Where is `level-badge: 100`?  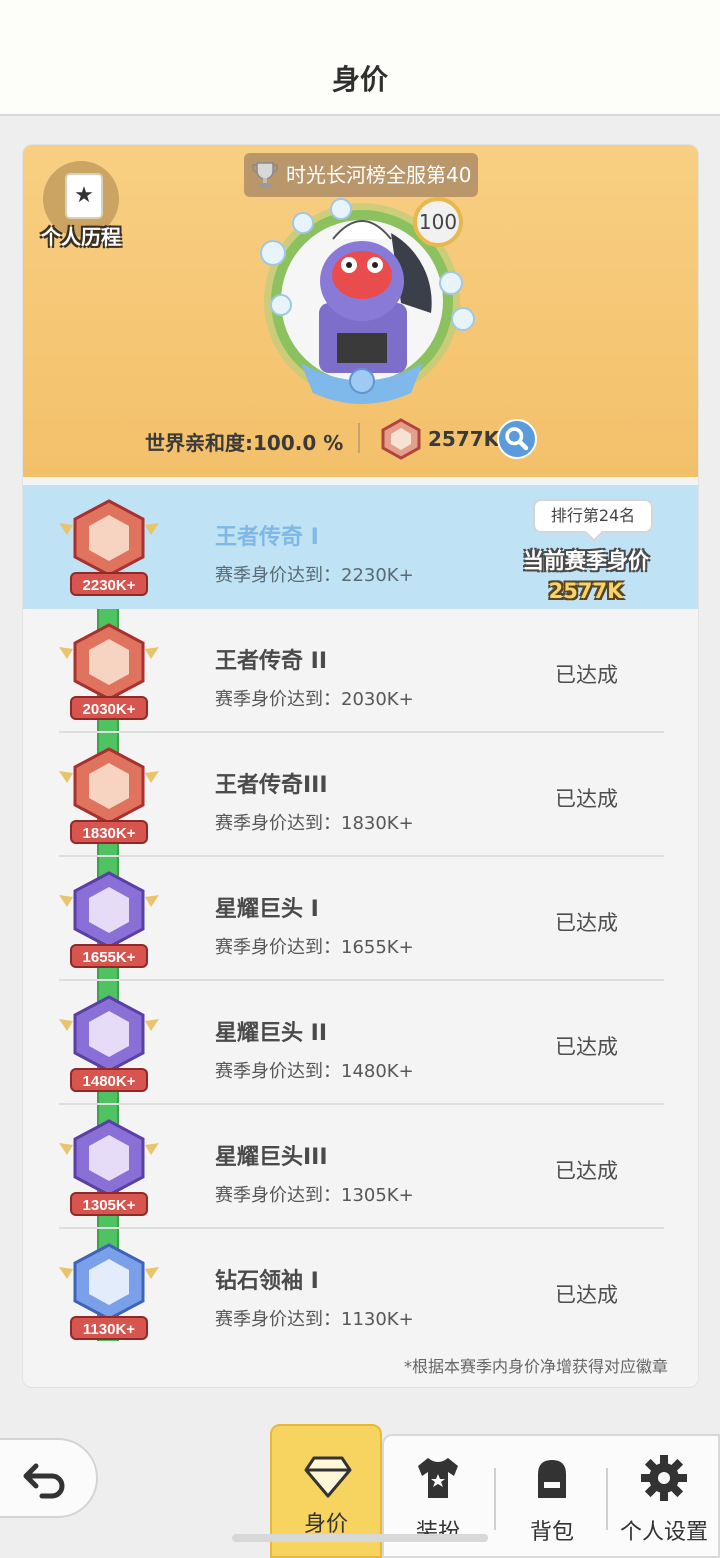
level-badge: 100 is located at coordinates (438, 222).